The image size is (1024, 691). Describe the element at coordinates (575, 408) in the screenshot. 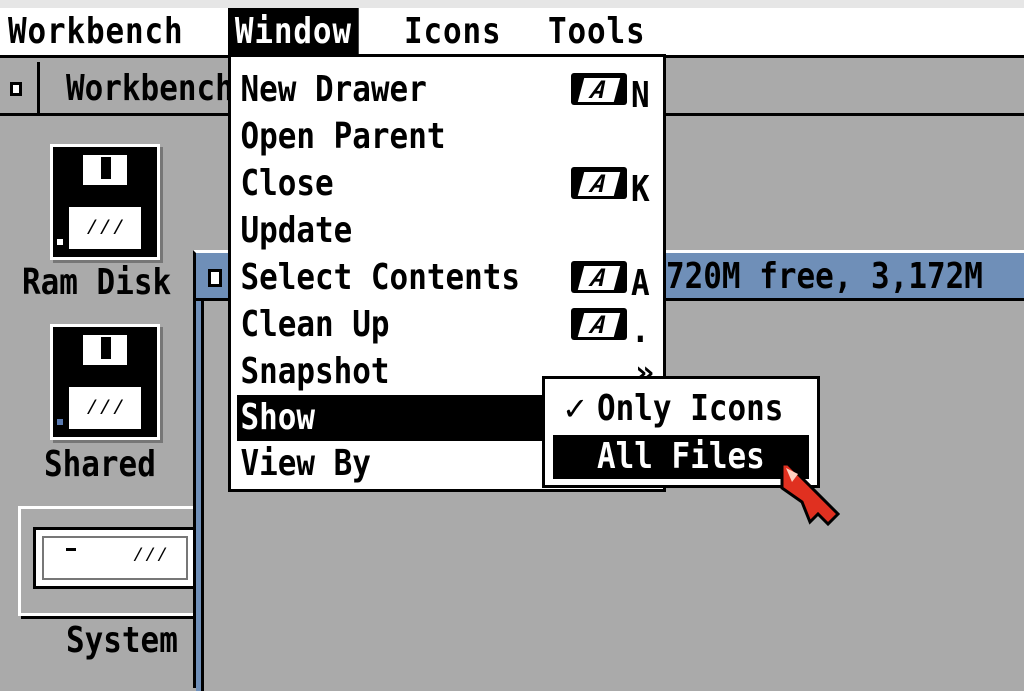

I see `checkmark-icon: ✓` at that location.